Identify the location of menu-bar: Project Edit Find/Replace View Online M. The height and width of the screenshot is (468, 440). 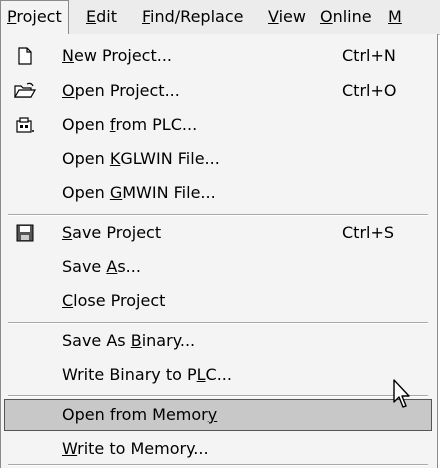
(220, 17).